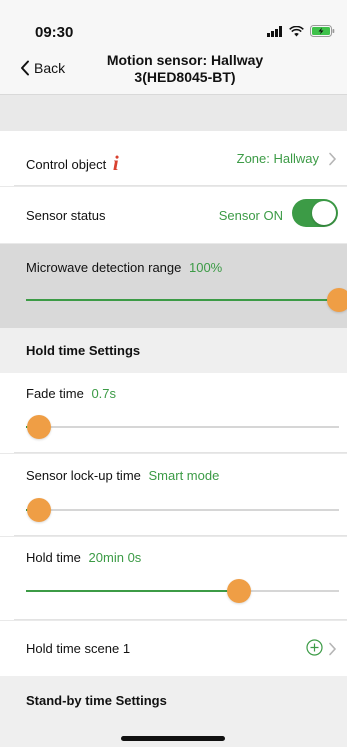 Image resolution: width=347 pixels, height=747 pixels. I want to click on signal-icon, so click(274, 31).